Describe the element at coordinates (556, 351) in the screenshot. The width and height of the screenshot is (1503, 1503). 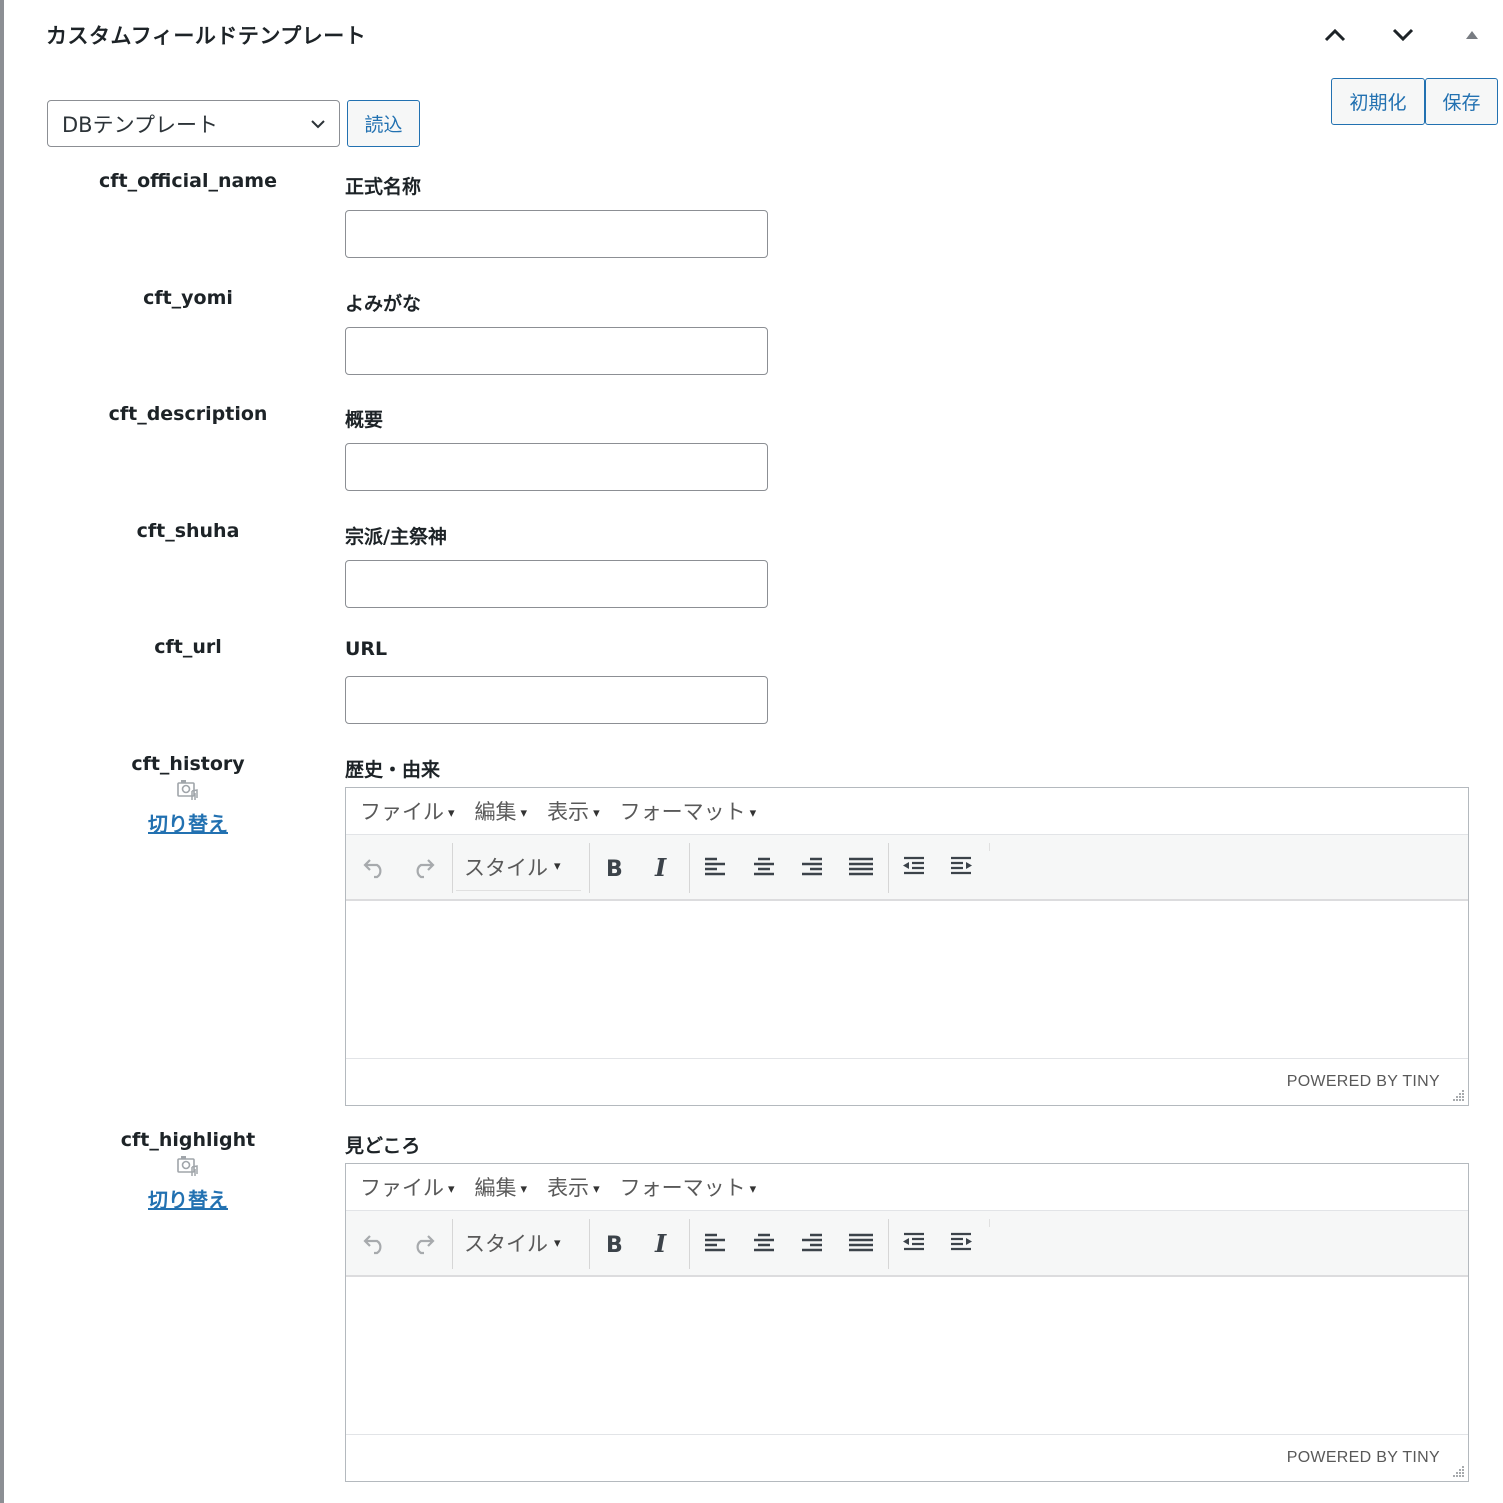
I see `yomi-input` at that location.